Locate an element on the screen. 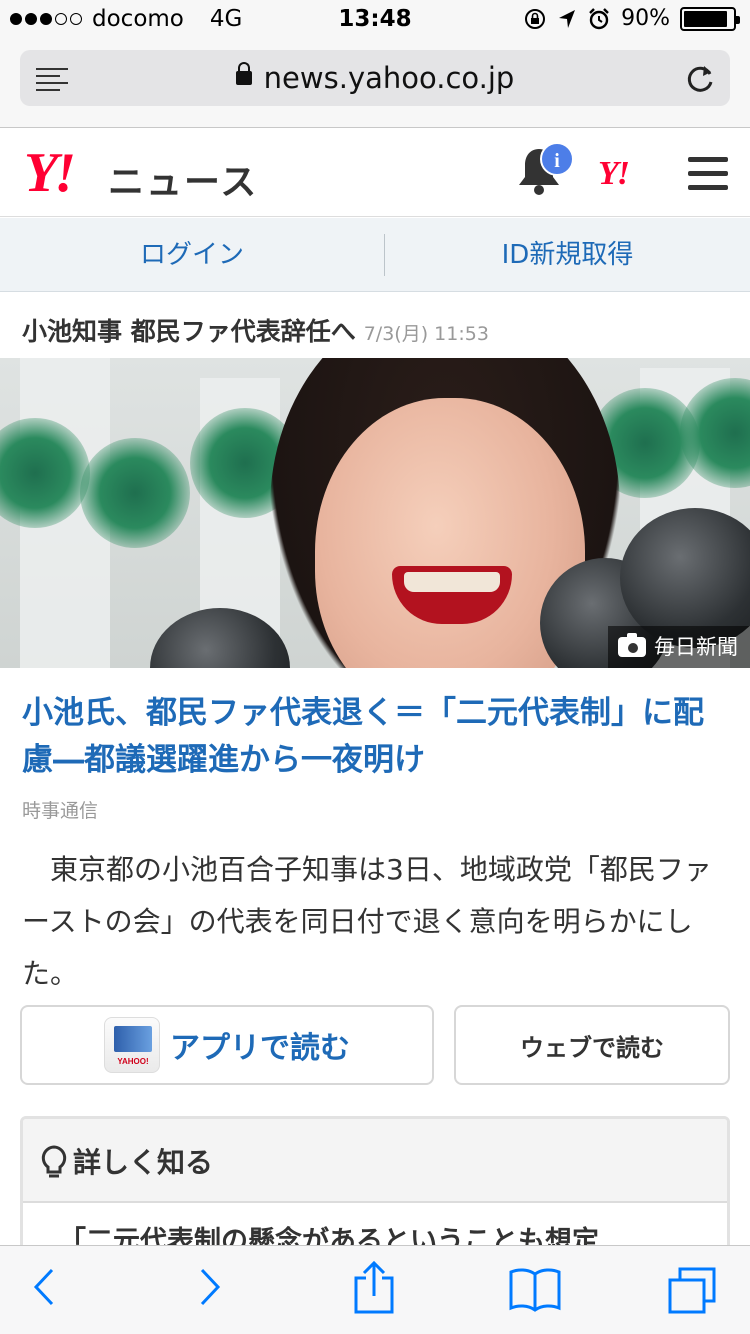  topic-date: 7/3(月) 11:53 is located at coordinates (426, 334).